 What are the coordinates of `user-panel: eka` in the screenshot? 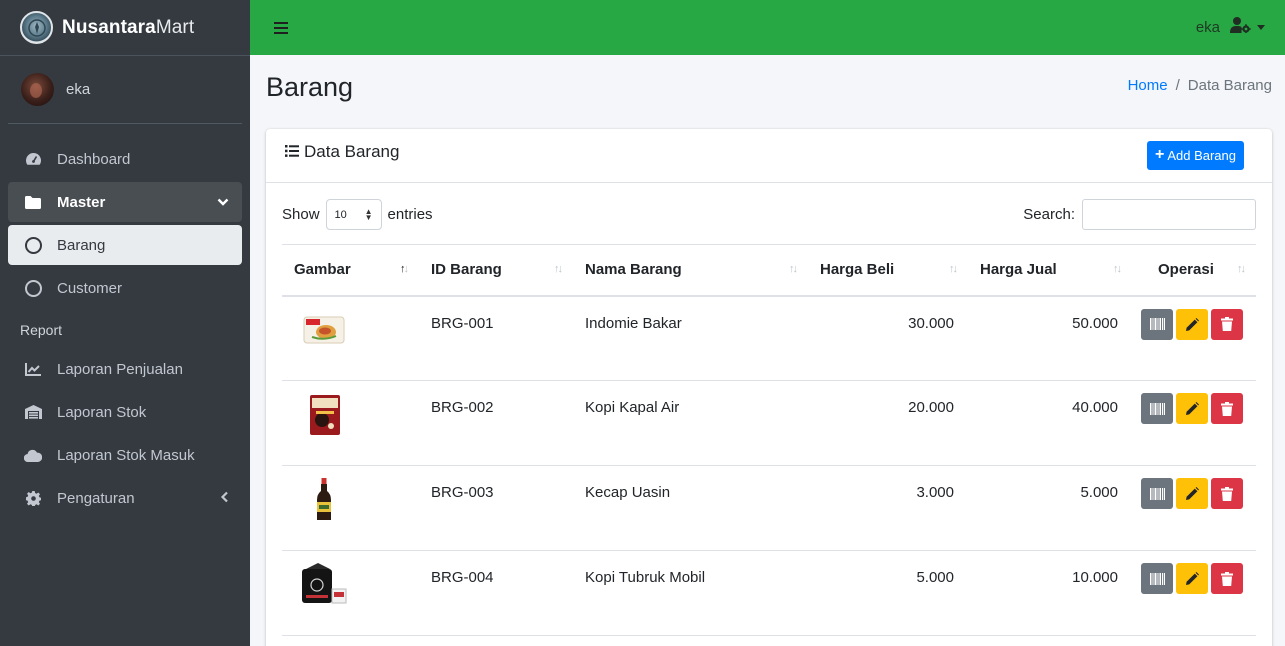 It's located at (125, 90).